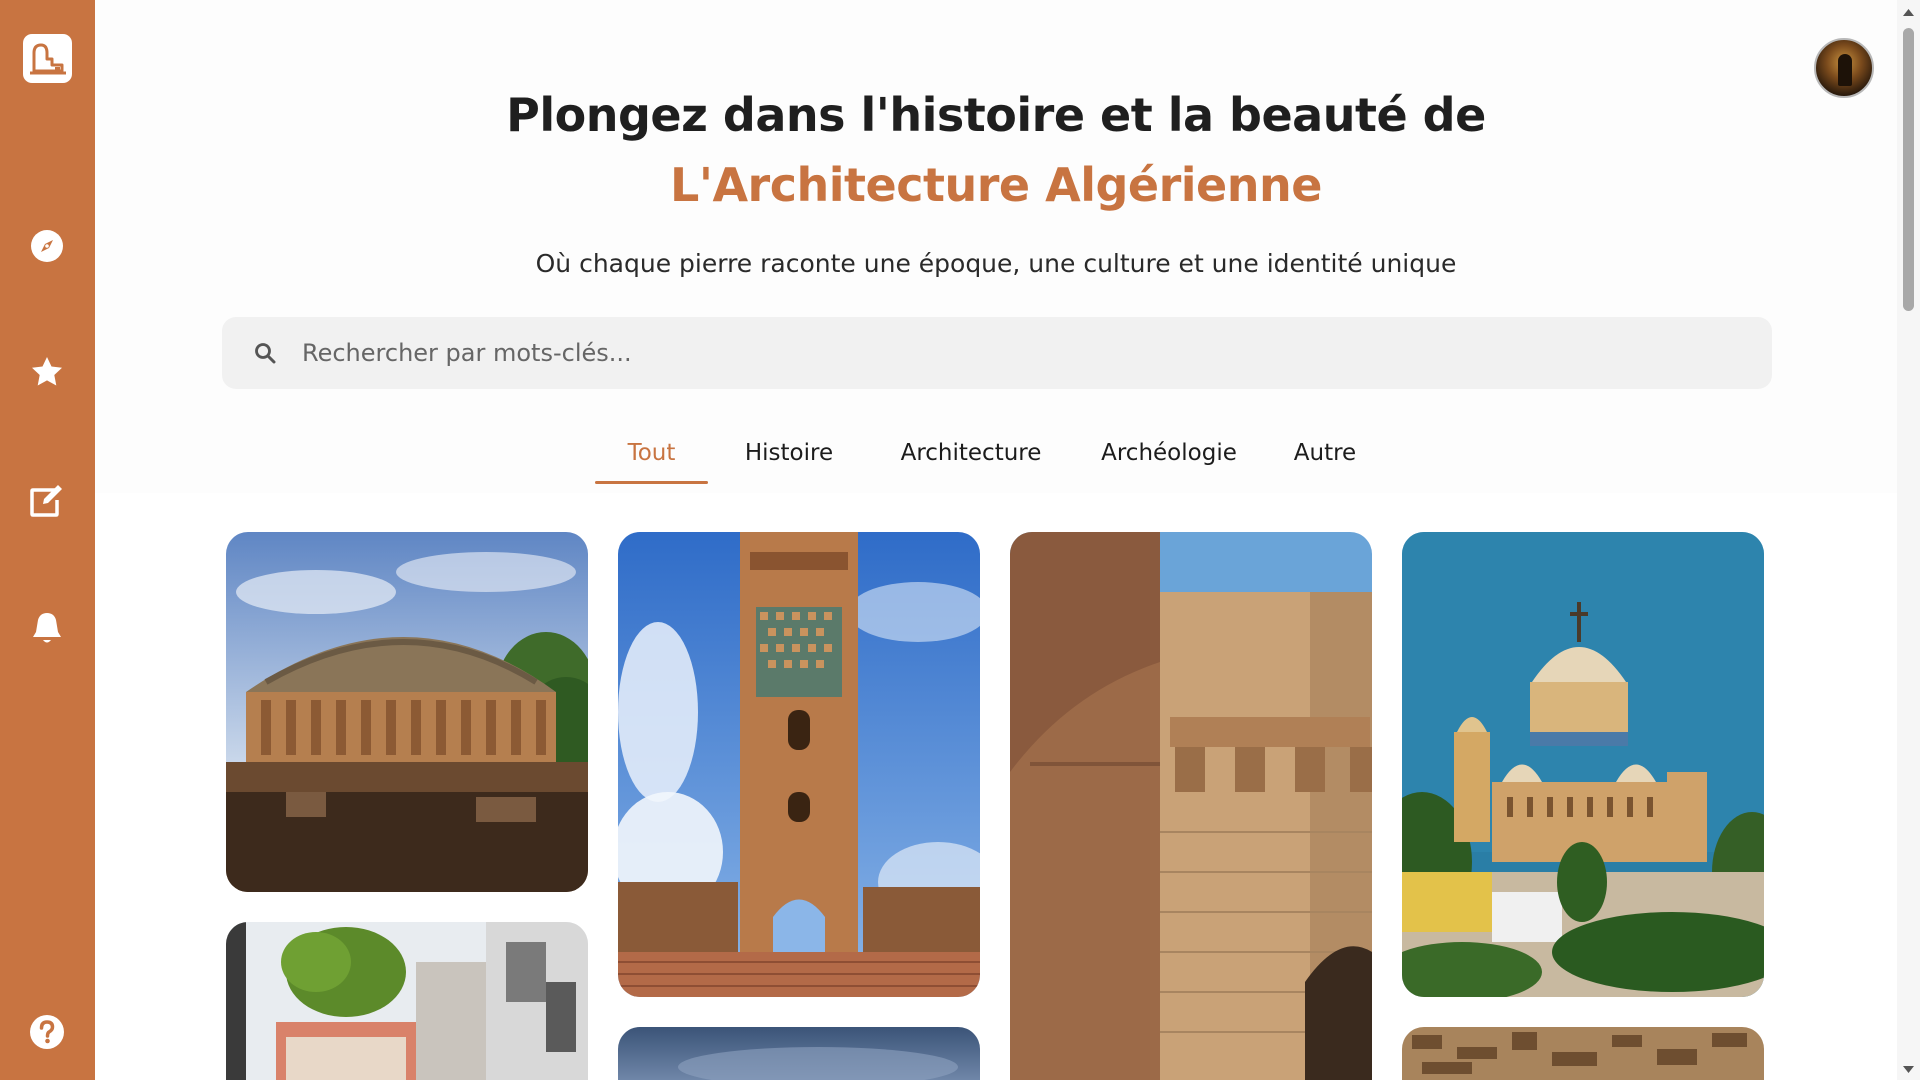 The image size is (1920, 1080). What do you see at coordinates (1583, 764) in the screenshot?
I see `gallery-card-basilica` at bounding box center [1583, 764].